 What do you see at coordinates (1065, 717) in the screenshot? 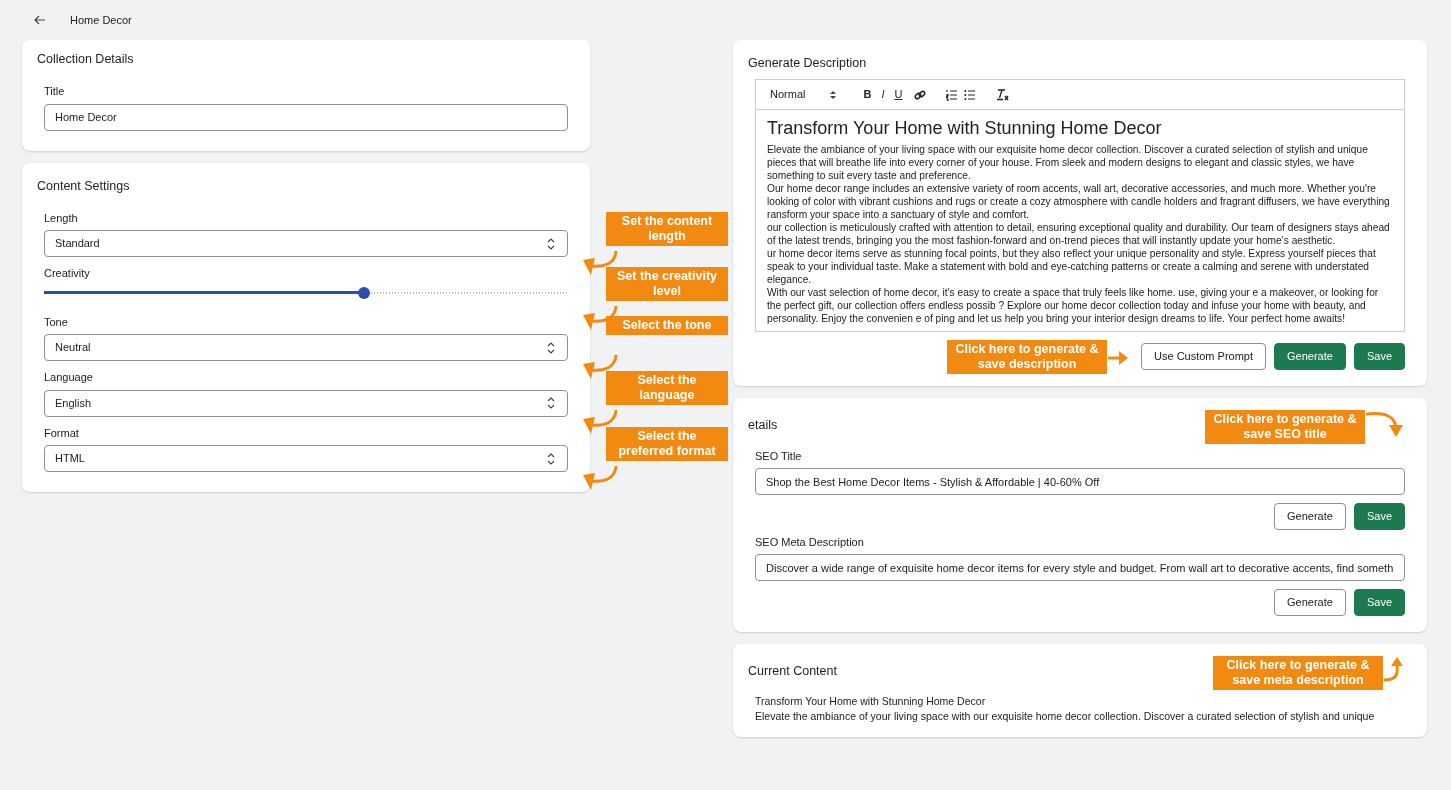
I see `content-text: Elevate the ambiance of your living space with our exquisite home decor collection. Discover a curated selection of stylish and unique` at bounding box center [1065, 717].